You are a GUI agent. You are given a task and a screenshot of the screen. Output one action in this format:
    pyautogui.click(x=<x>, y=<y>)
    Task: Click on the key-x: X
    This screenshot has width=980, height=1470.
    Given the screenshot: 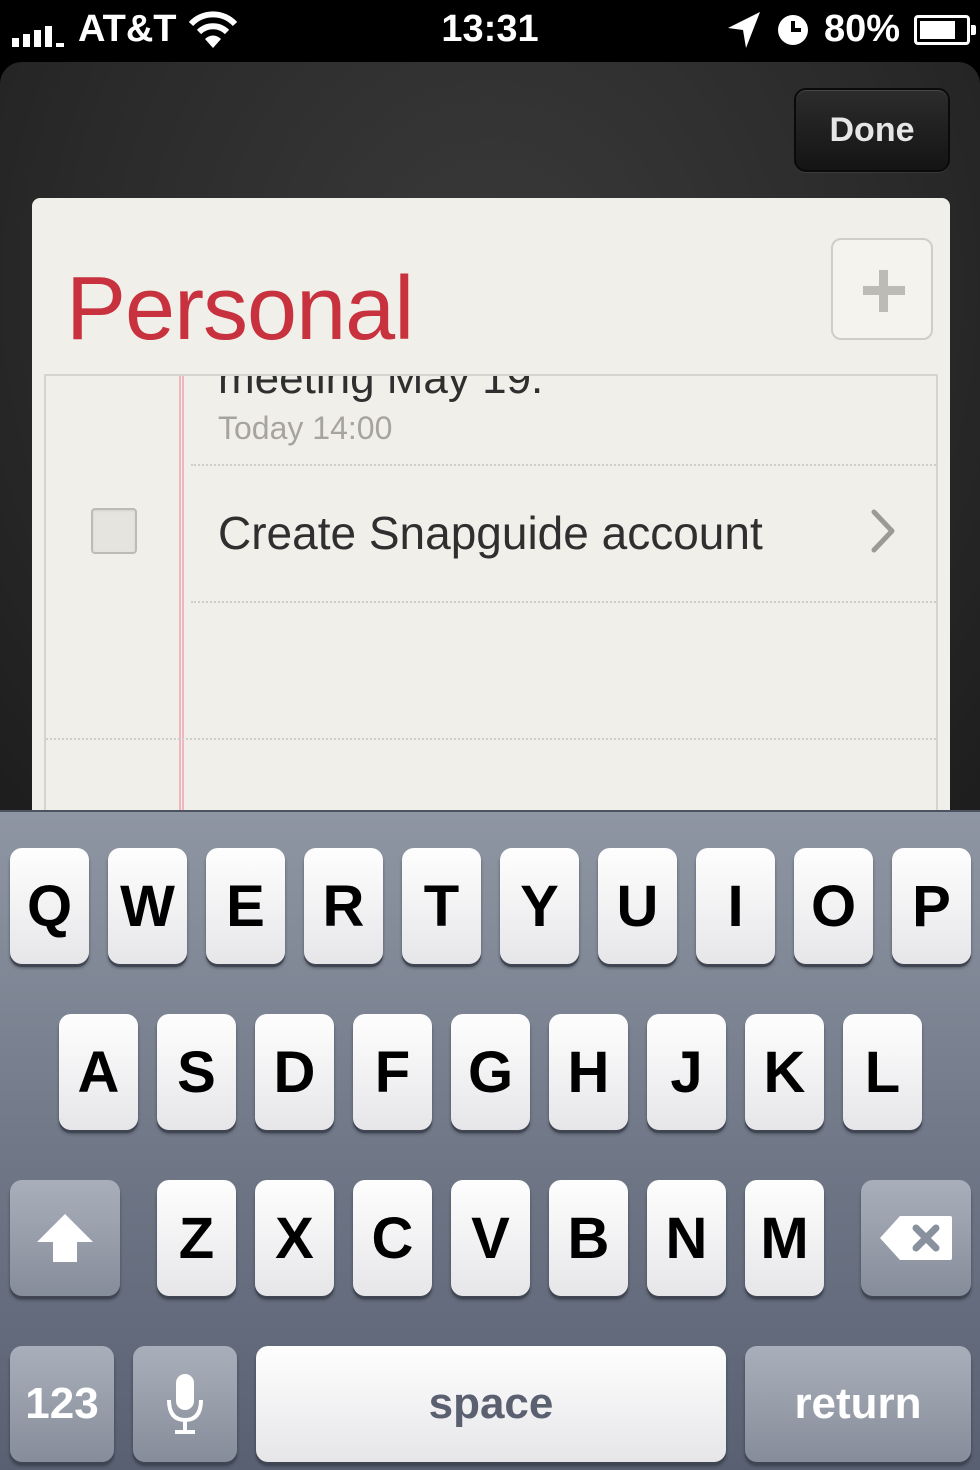 What is the action you would take?
    pyautogui.click(x=294, y=1238)
    